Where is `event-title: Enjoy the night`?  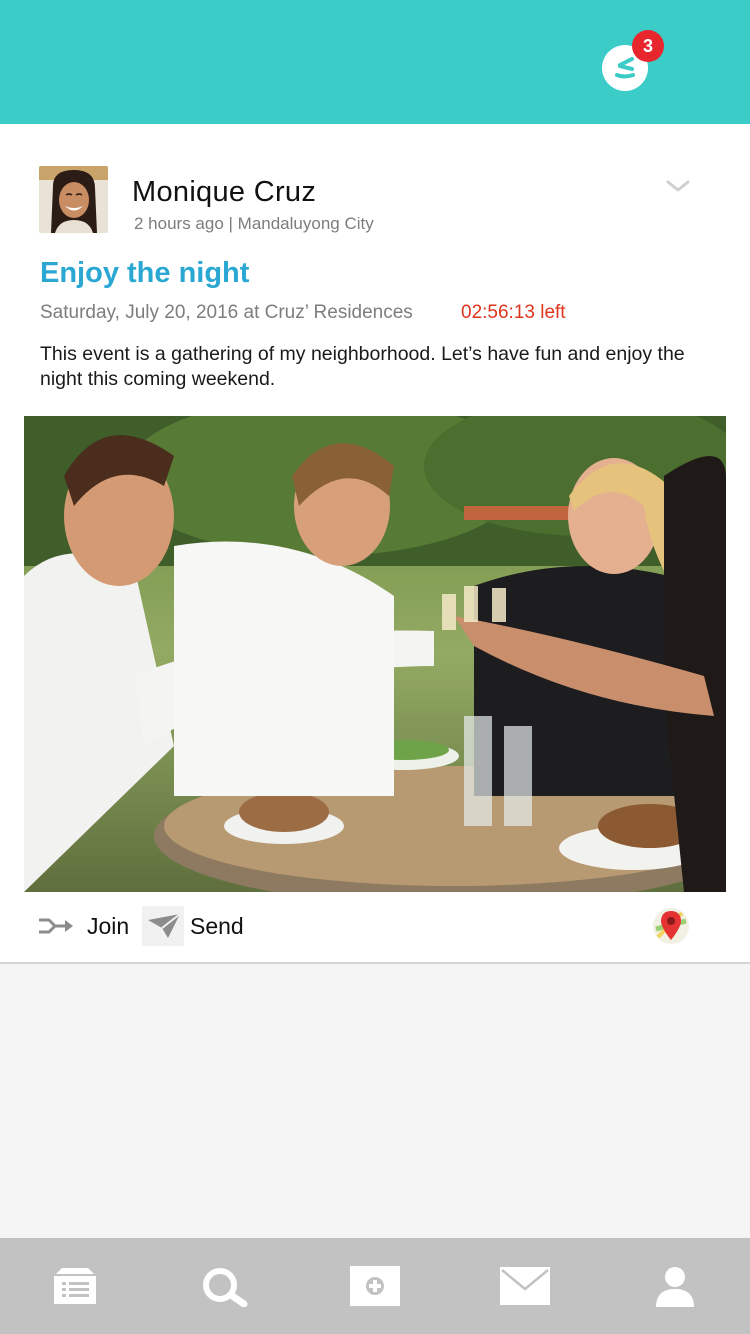
event-title: Enjoy the night is located at coordinates (144, 273).